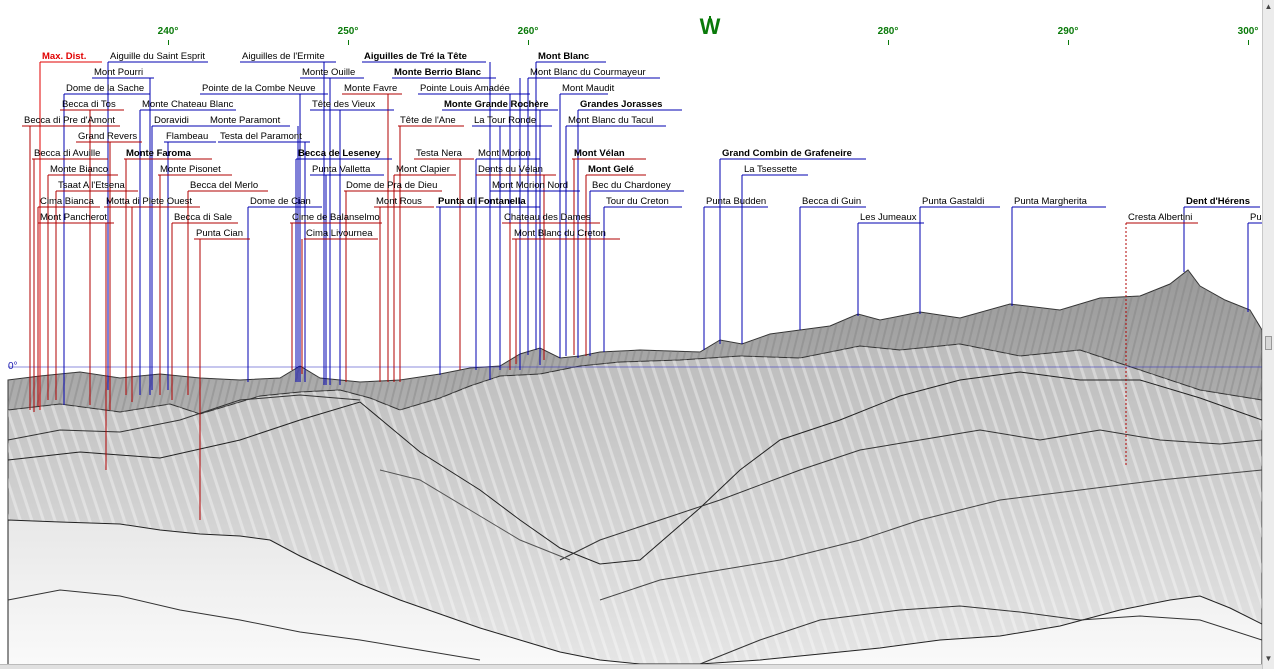 This screenshot has height=669, width=1274. I want to click on scroll-down-icon: ▼, so click(1268, 659).